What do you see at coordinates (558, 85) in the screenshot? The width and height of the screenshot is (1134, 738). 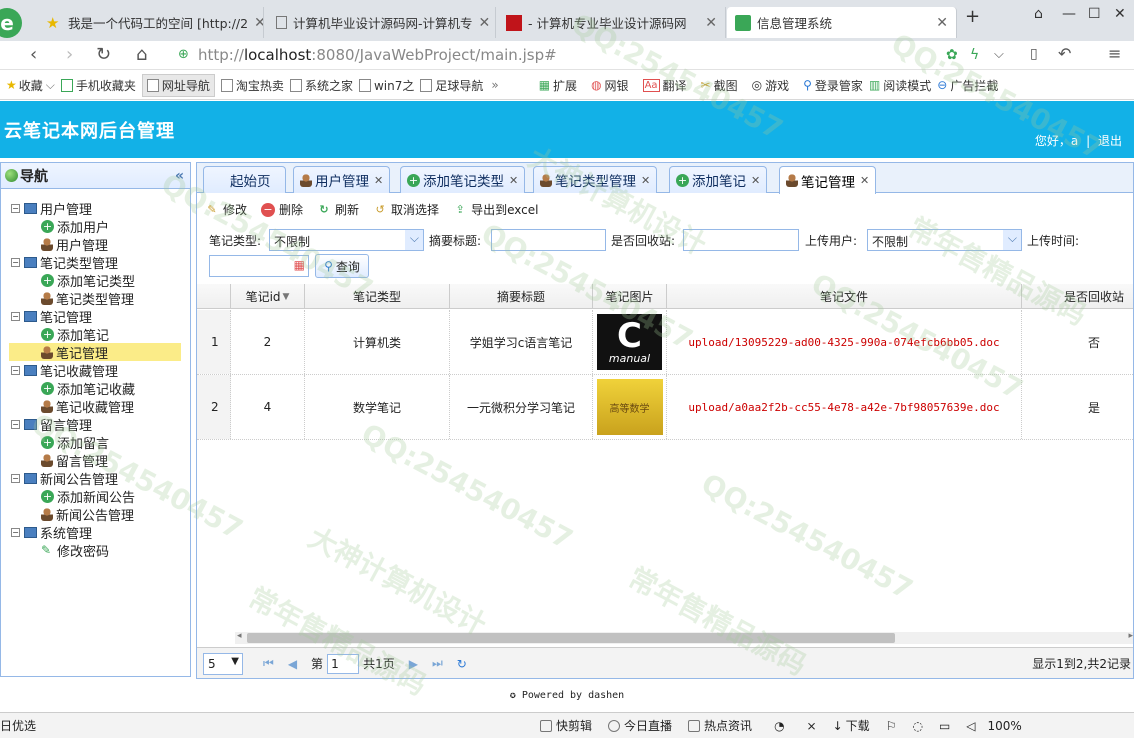 I see `bookmark-extensions: ▦ 扩展` at bounding box center [558, 85].